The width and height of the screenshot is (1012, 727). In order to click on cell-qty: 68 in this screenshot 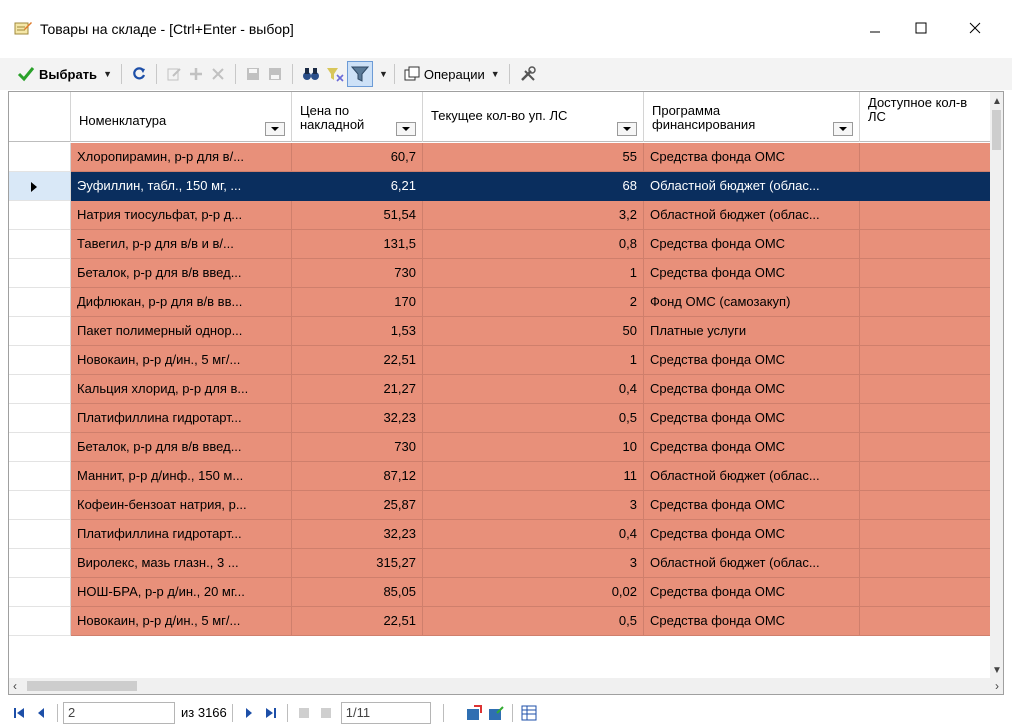, I will do `click(533, 186)`.